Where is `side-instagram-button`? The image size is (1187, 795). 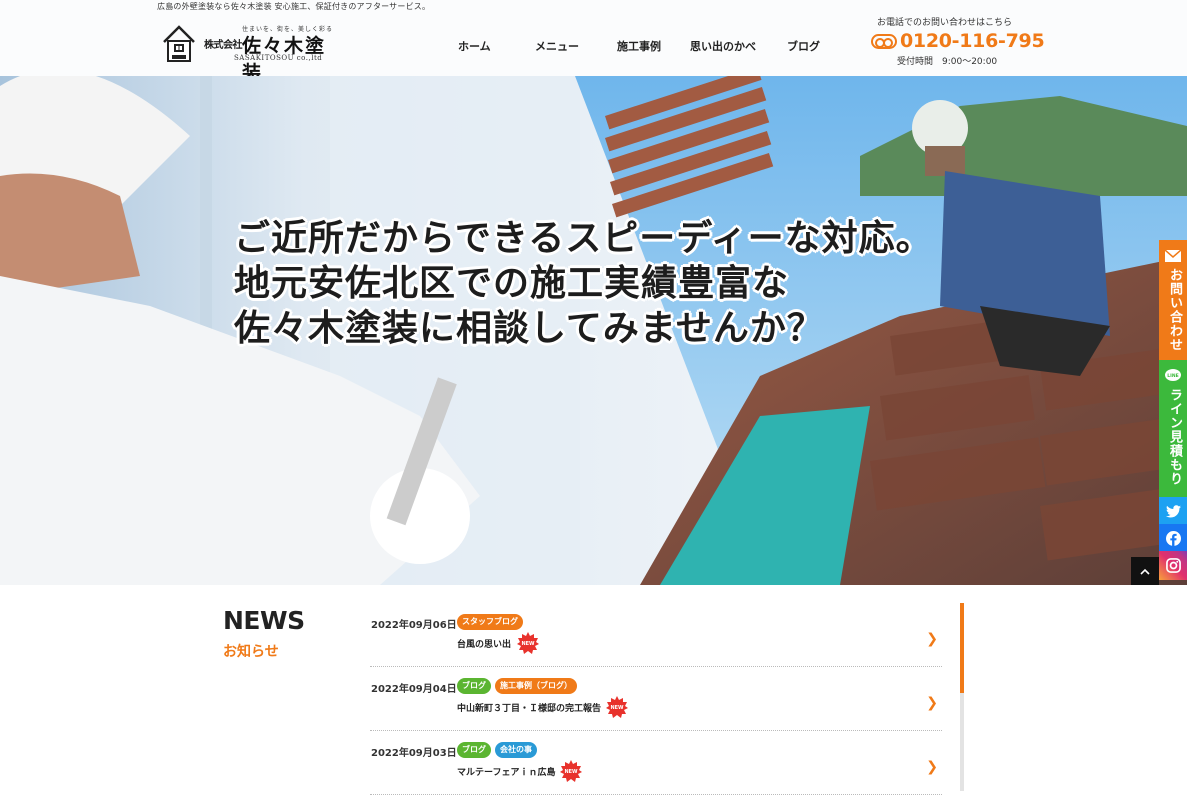 side-instagram-button is located at coordinates (1173, 565).